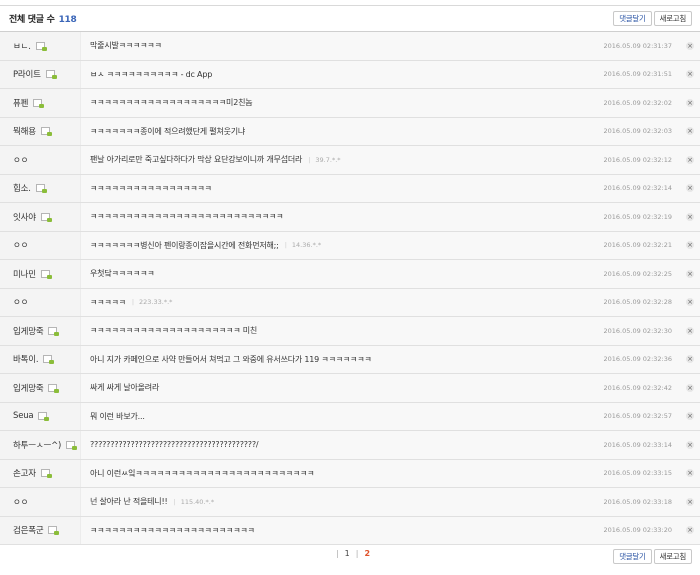 The height and width of the screenshot is (575, 700). What do you see at coordinates (22, 46) in the screenshot?
I see `comment-nickname: ㅂㄴ.` at bounding box center [22, 46].